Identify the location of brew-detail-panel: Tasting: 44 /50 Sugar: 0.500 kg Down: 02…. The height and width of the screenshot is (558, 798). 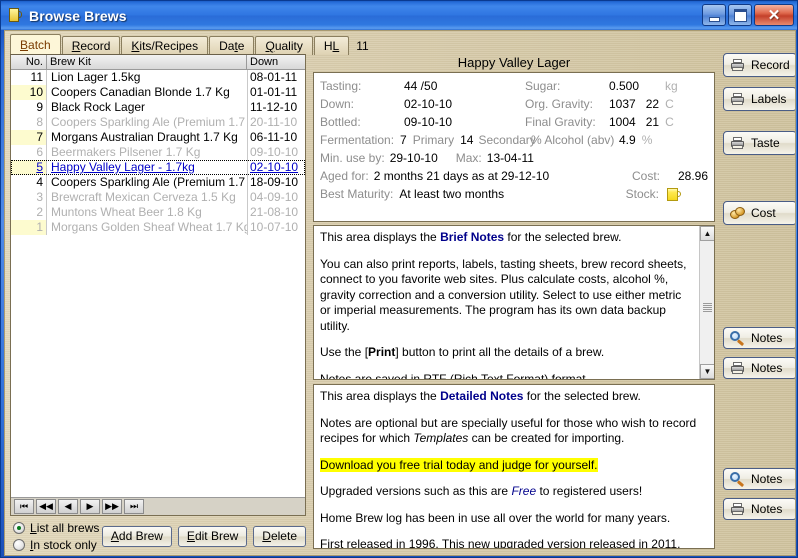
(514, 147).